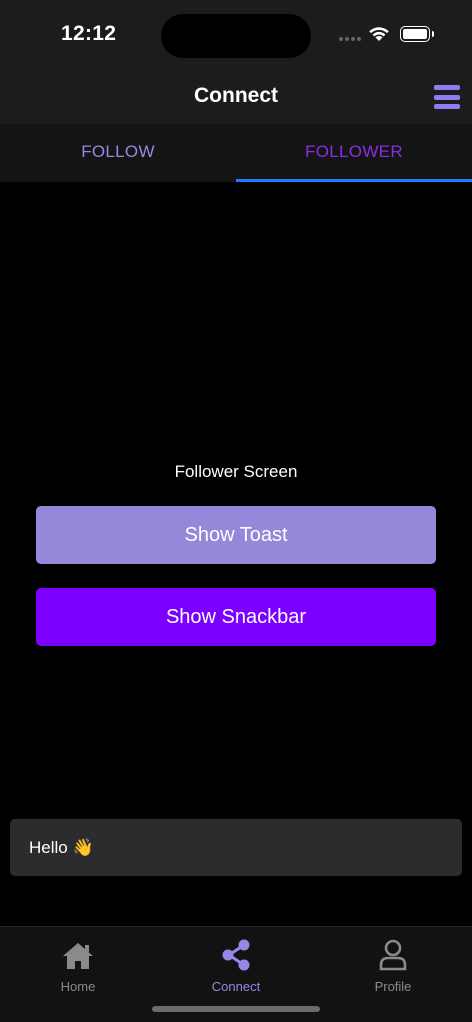  What do you see at coordinates (118, 153) in the screenshot?
I see `tab-follow: FOLLOW` at bounding box center [118, 153].